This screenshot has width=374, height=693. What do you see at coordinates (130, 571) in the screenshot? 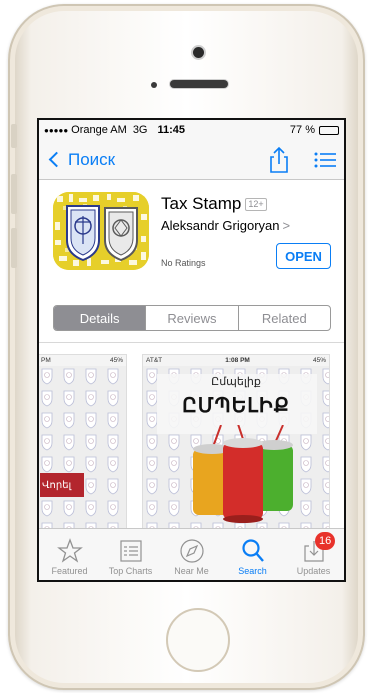
I see `tab-label: Top Charts` at bounding box center [130, 571].